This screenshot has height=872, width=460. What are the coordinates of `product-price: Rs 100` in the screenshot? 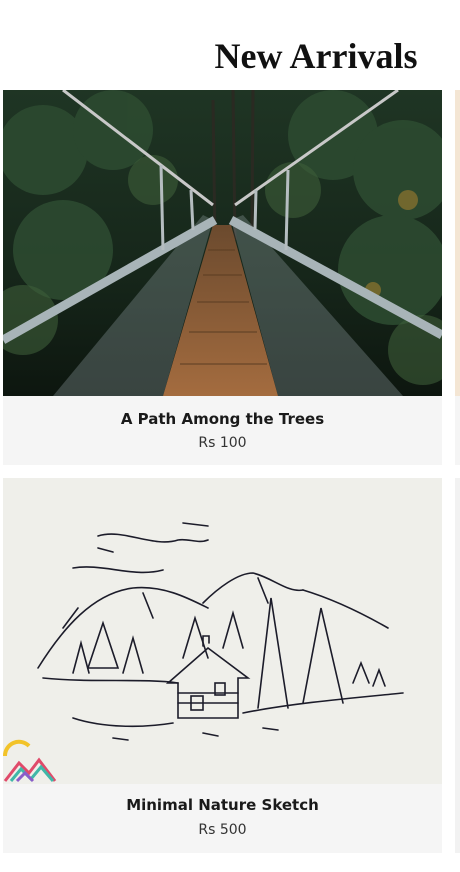 It's located at (222, 443).